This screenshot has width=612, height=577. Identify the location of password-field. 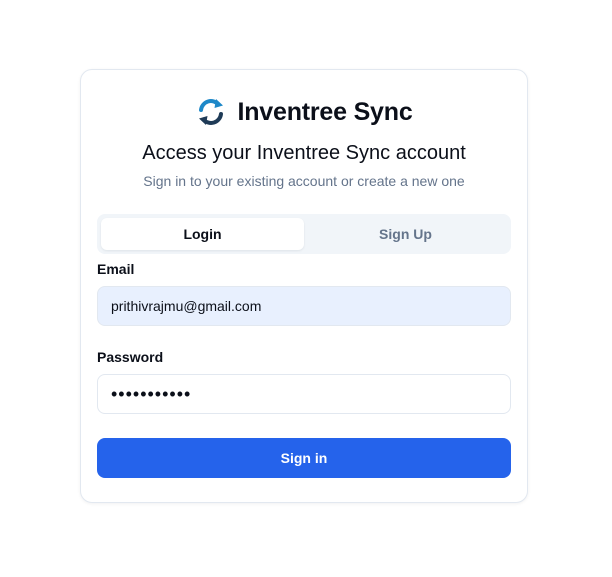
(304, 394).